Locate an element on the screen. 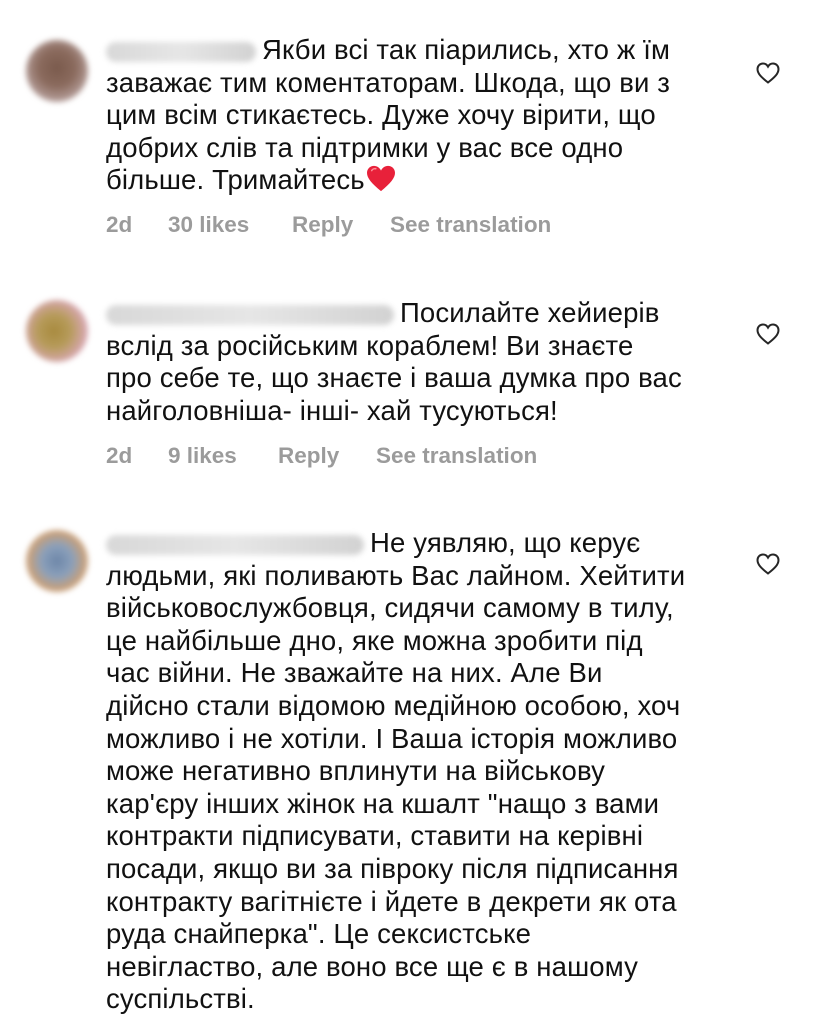 Image resolution: width=828 pixels, height=1024 pixels. comment-line: час війни. Не зважайте на них. Але Ви is located at coordinates (354, 673).